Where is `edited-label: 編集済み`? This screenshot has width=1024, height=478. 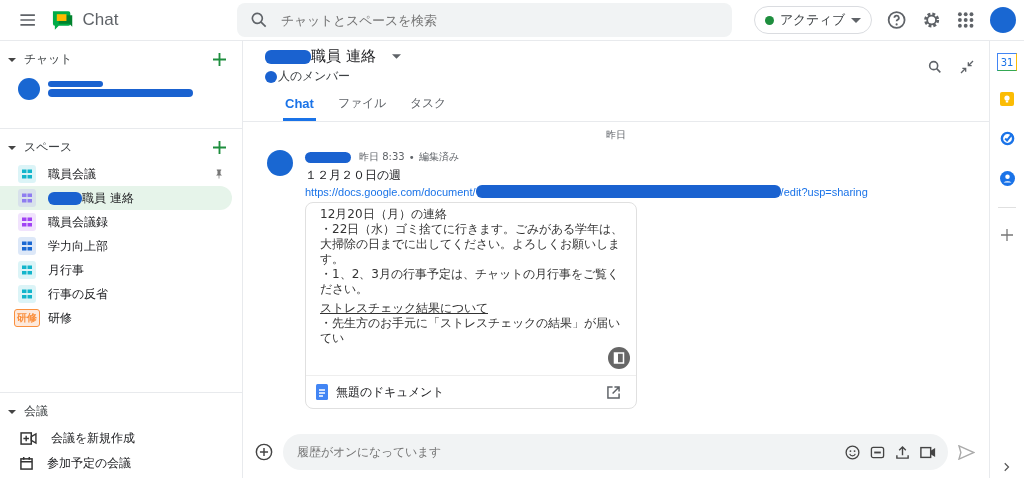 edited-label: 編集済み is located at coordinates (438, 157).